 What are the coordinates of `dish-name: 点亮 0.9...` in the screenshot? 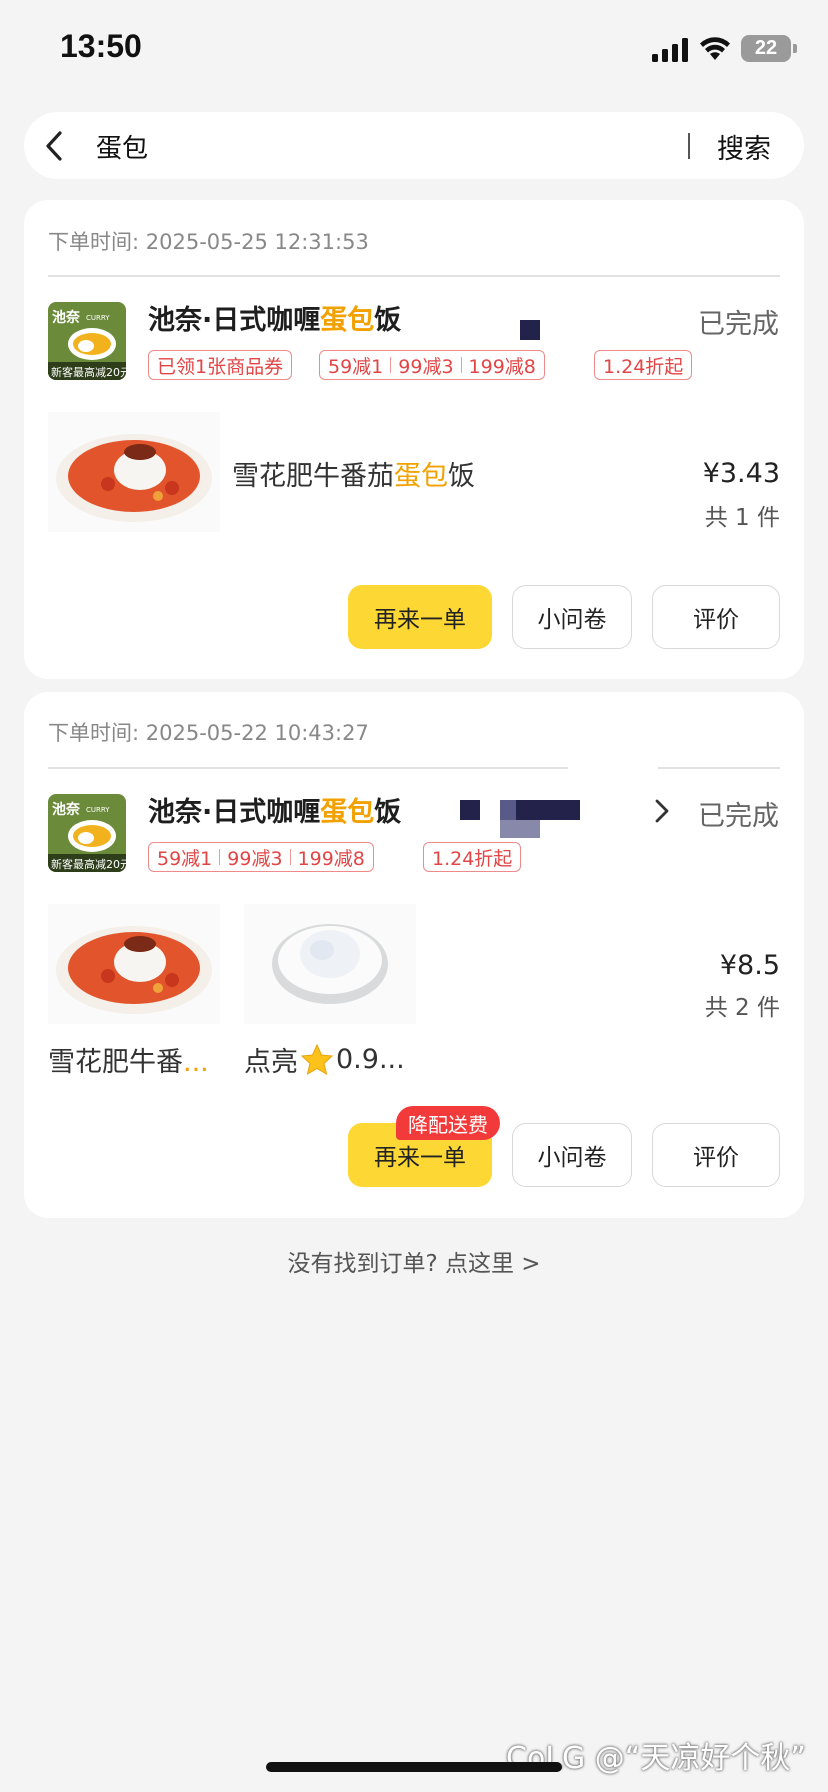 It's located at (324, 1059).